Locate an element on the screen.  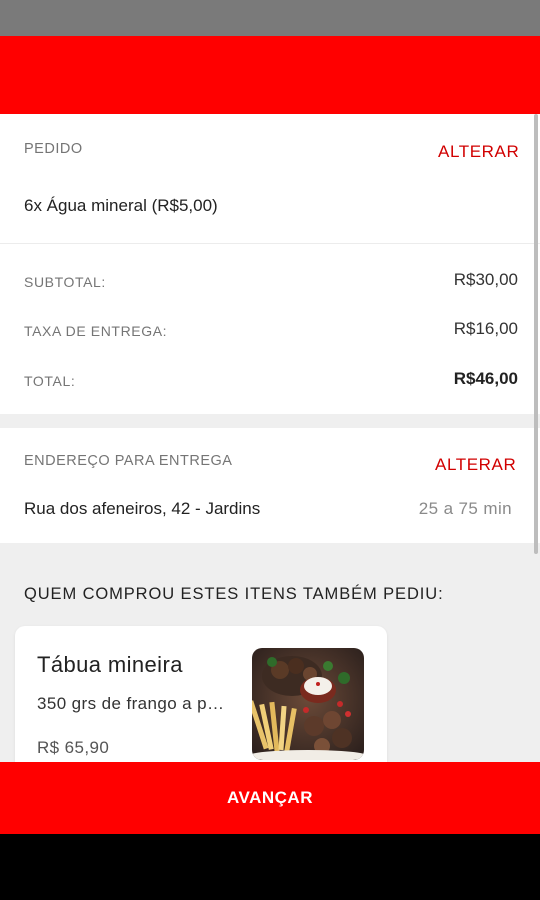
subtotal-value: R$30,00 is located at coordinates (485, 279).